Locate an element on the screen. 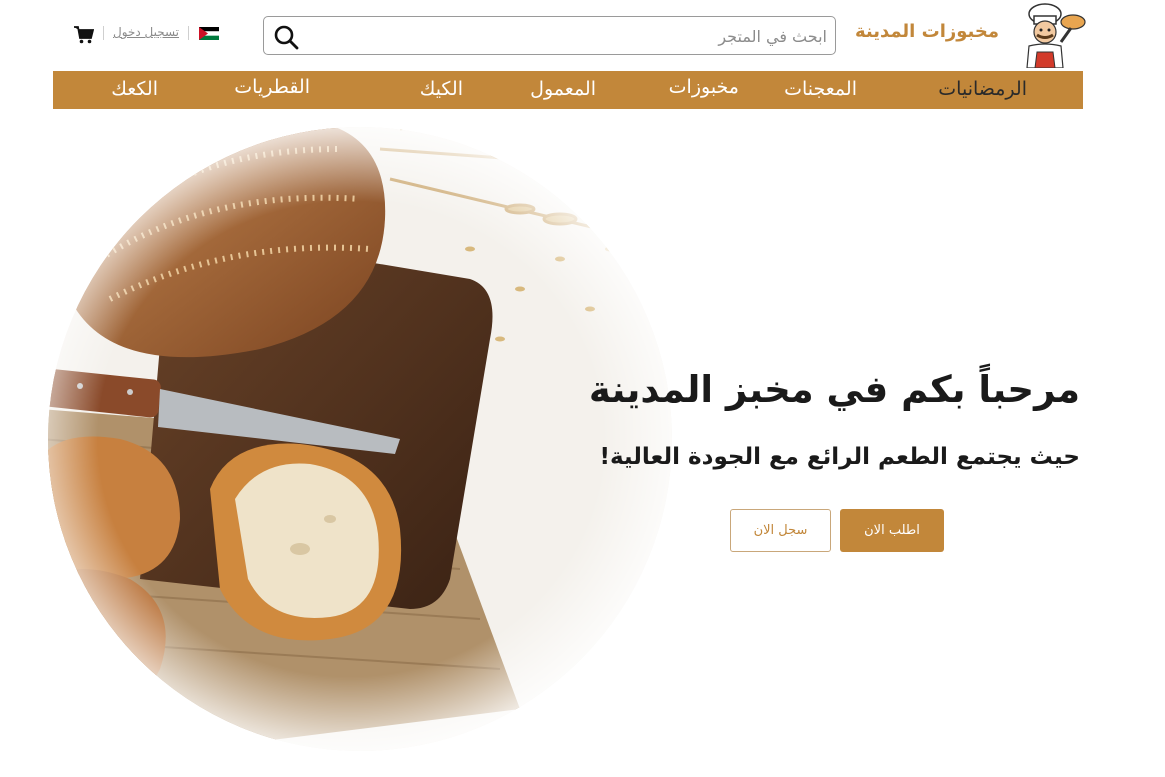  search-box is located at coordinates (549, 35).